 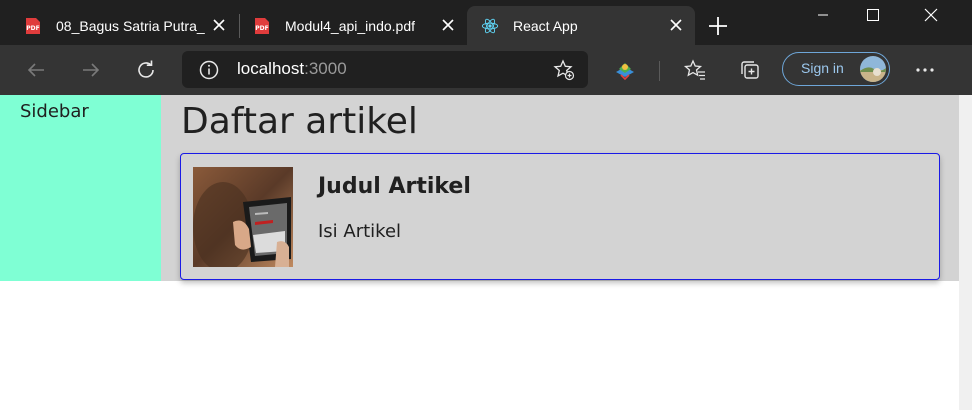 I want to click on tab-react-app: React App, so click(x=581, y=25).